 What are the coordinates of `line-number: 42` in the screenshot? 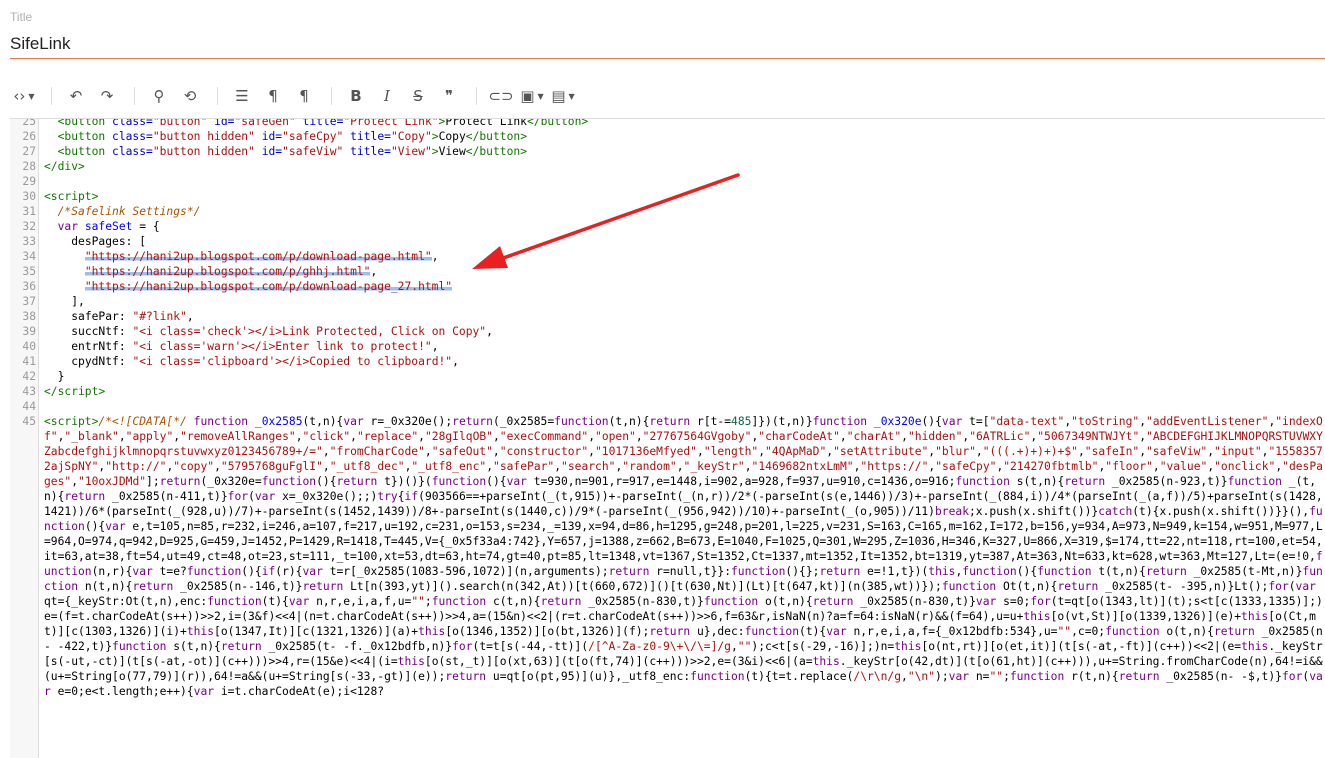 It's located at (29, 376).